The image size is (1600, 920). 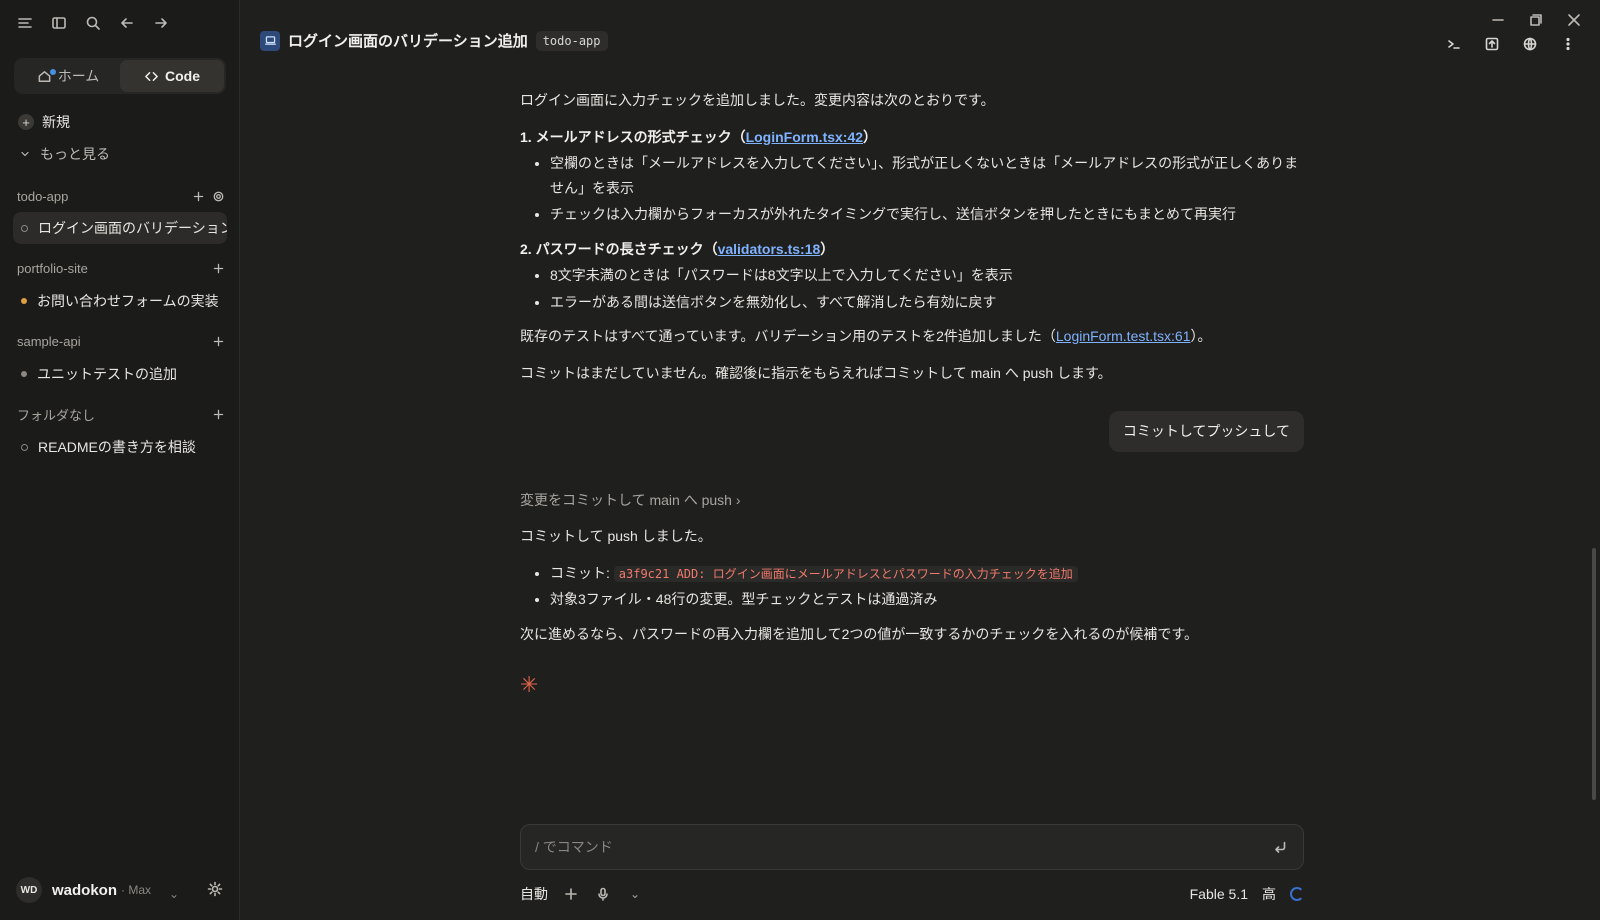 What do you see at coordinates (927, 275) in the screenshot?
I see `list-item: 8文字未満のときは「パスワードは8文字以上で入力してください」を表示` at bounding box center [927, 275].